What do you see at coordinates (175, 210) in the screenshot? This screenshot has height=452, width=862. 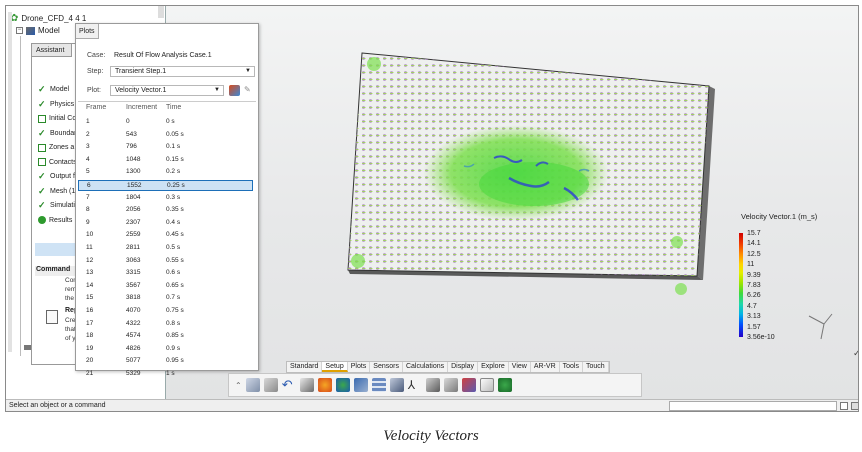 I see `table-cell: 0.35 s` at bounding box center [175, 210].